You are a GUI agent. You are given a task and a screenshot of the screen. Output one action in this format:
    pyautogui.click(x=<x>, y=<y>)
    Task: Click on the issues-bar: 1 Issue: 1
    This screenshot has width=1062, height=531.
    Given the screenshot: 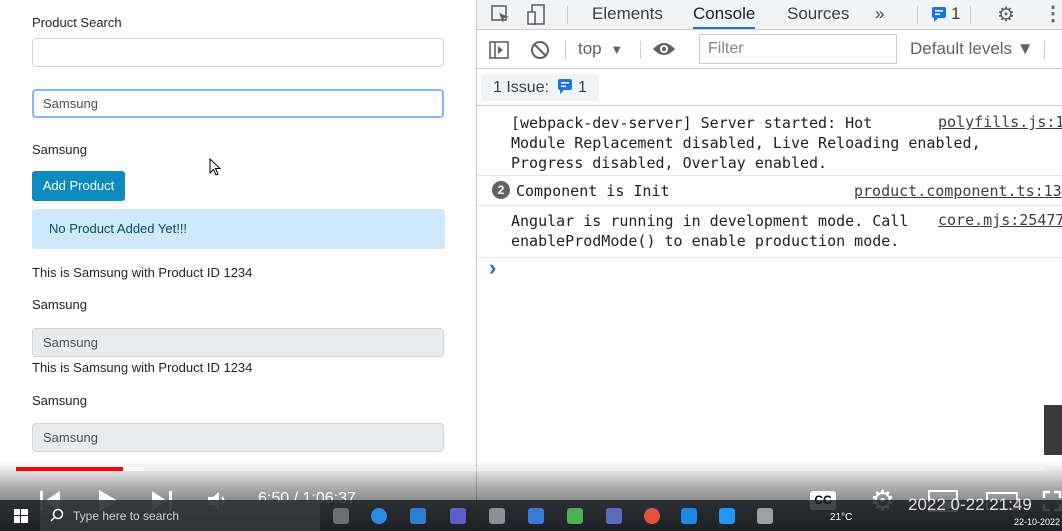 What is the action you would take?
    pyautogui.click(x=769, y=88)
    